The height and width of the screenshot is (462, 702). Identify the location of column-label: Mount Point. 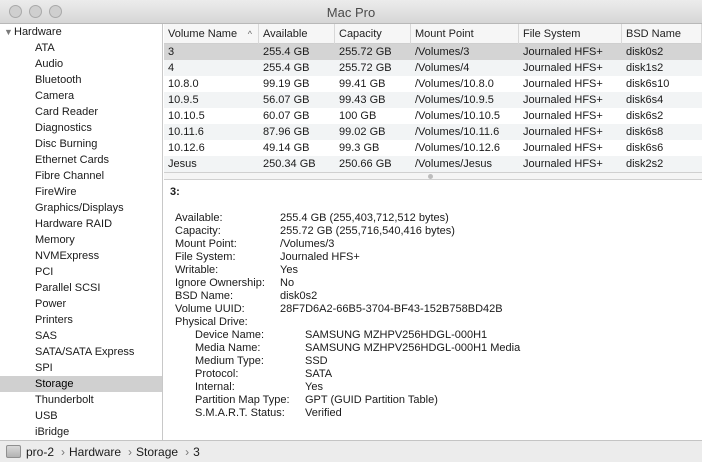
(444, 34).